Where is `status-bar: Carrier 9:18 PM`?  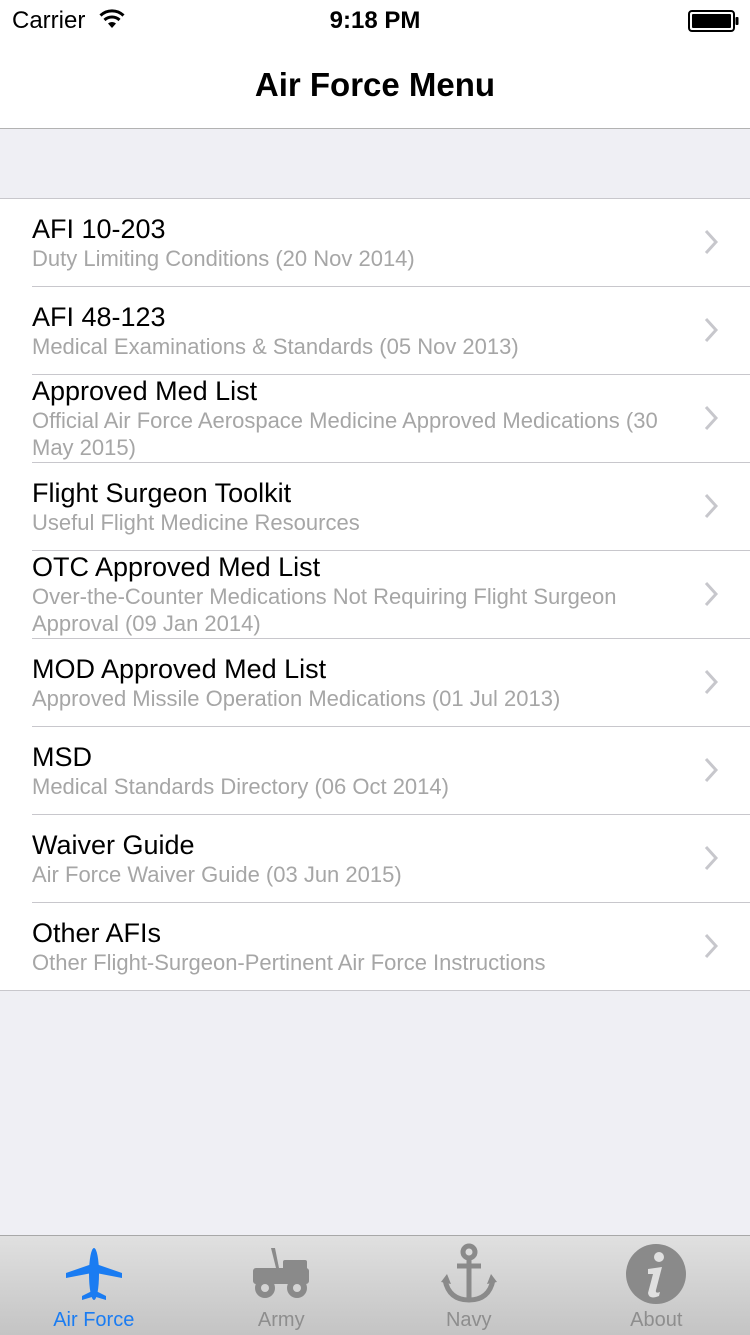 status-bar: Carrier 9:18 PM is located at coordinates (375, 20).